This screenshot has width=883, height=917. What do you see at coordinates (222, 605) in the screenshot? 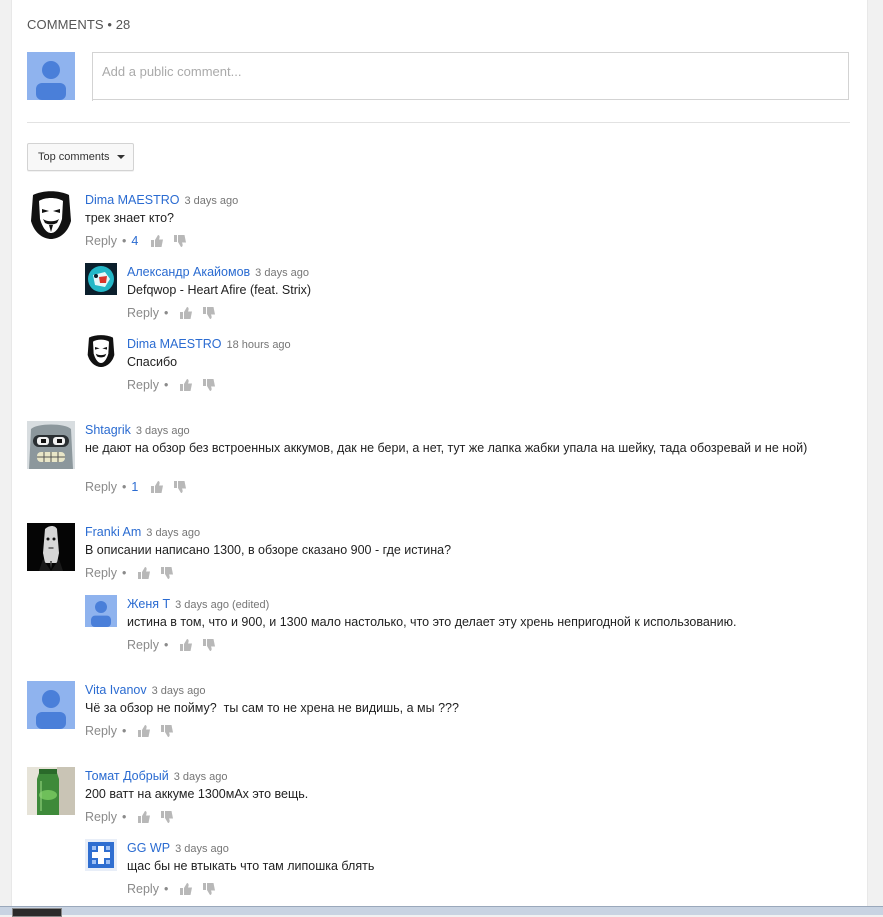
I see `comment-time: 3 days ago (edited)` at bounding box center [222, 605].